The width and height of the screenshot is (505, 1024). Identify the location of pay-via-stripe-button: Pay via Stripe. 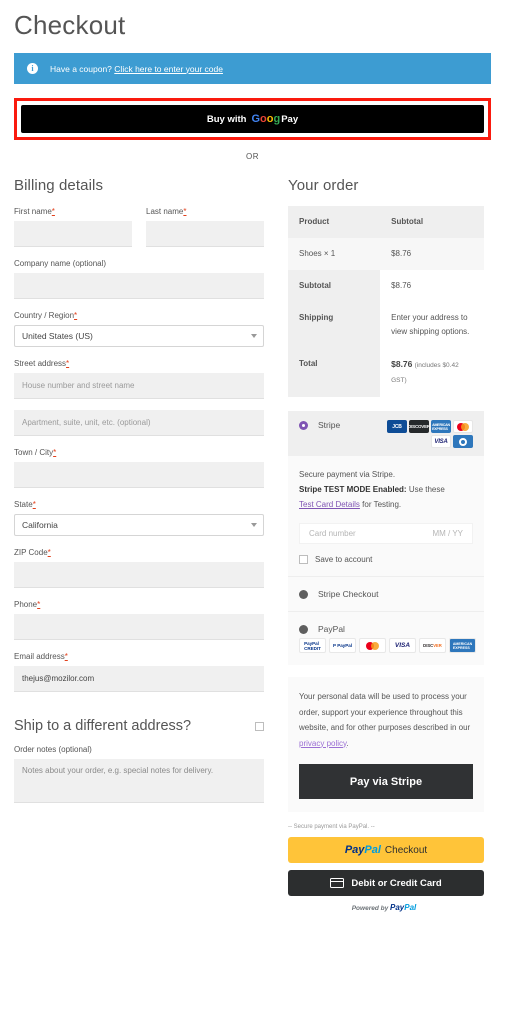
(386, 781).